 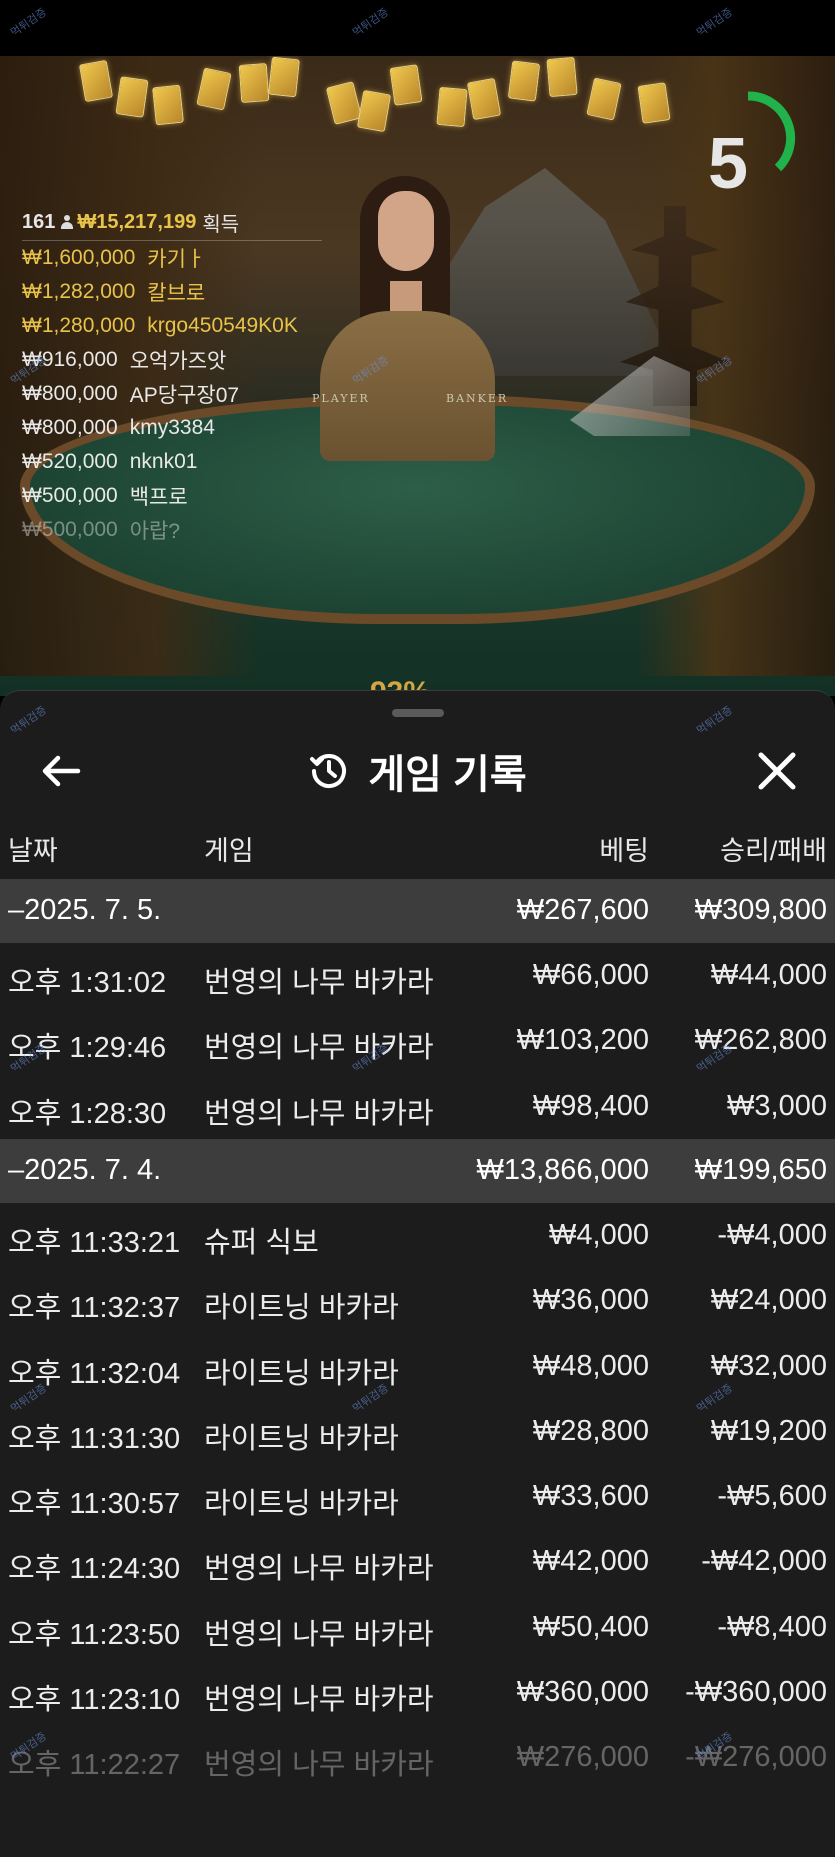 What do you see at coordinates (417, 844) in the screenshot?
I see `table-header: 날짜 게임 베팅 승리/패배` at bounding box center [417, 844].